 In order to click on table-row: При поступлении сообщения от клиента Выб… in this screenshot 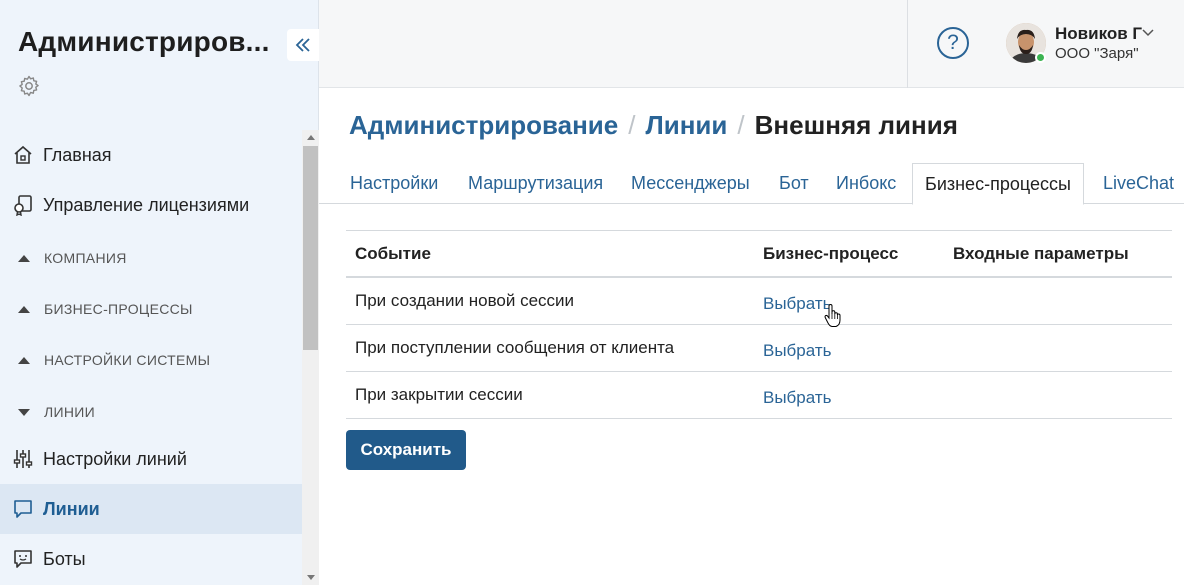, I will do `click(759, 348)`.